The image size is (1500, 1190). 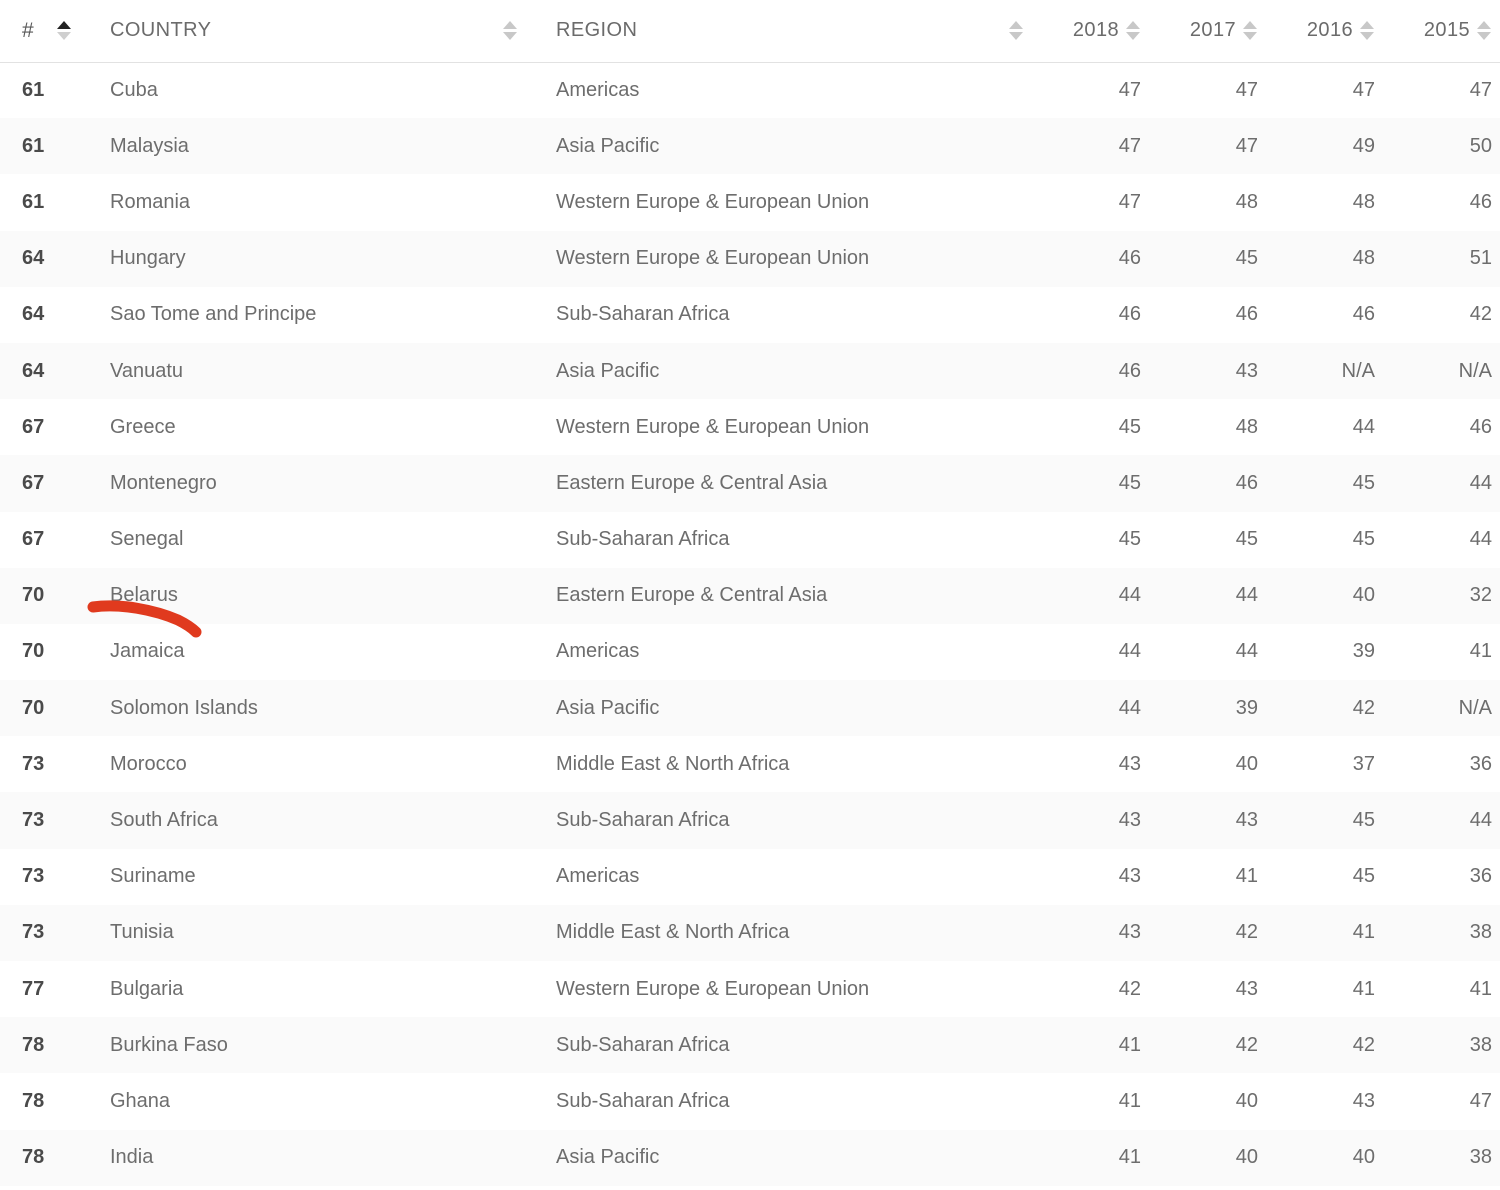 I want to click on cell-2017: 41, so click(x=1246, y=876).